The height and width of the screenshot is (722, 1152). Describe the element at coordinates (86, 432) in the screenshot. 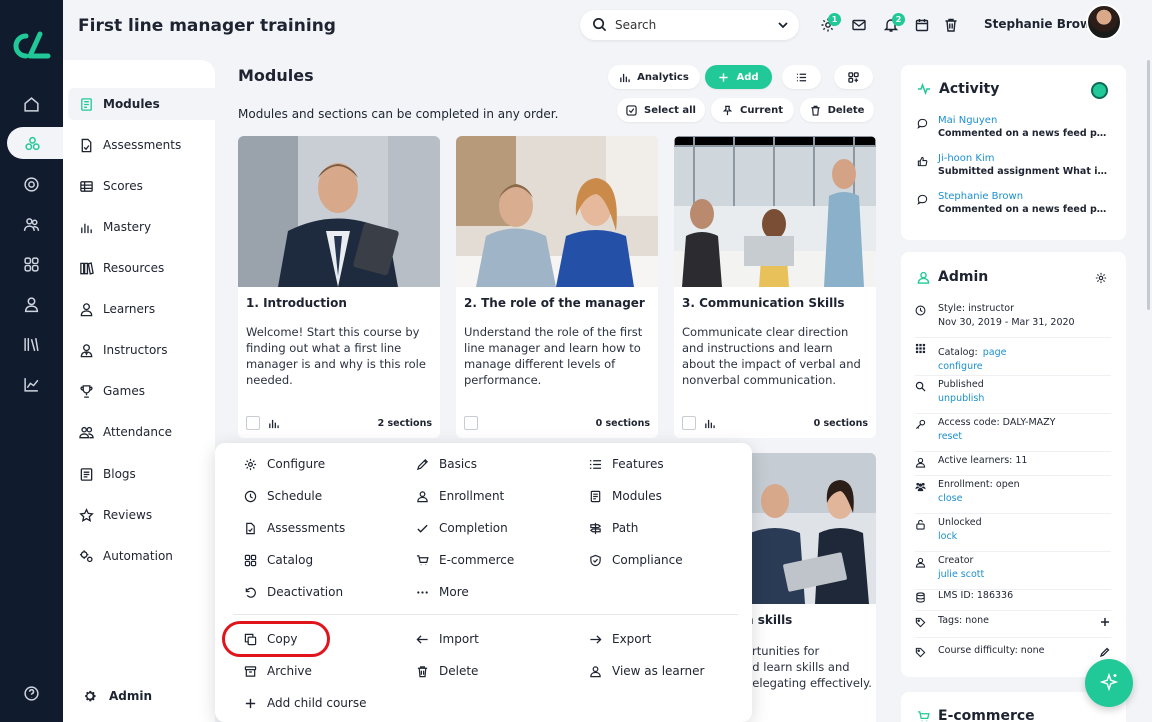

I see `attendance-icon` at that location.